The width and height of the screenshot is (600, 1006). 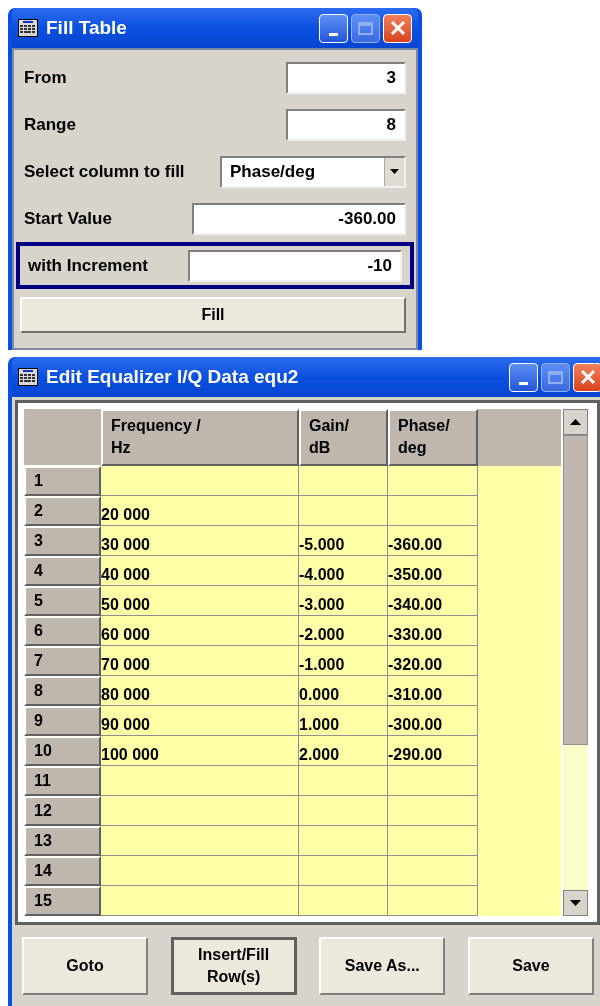 I want to click on table-cell: 50 000, so click(x=200, y=601).